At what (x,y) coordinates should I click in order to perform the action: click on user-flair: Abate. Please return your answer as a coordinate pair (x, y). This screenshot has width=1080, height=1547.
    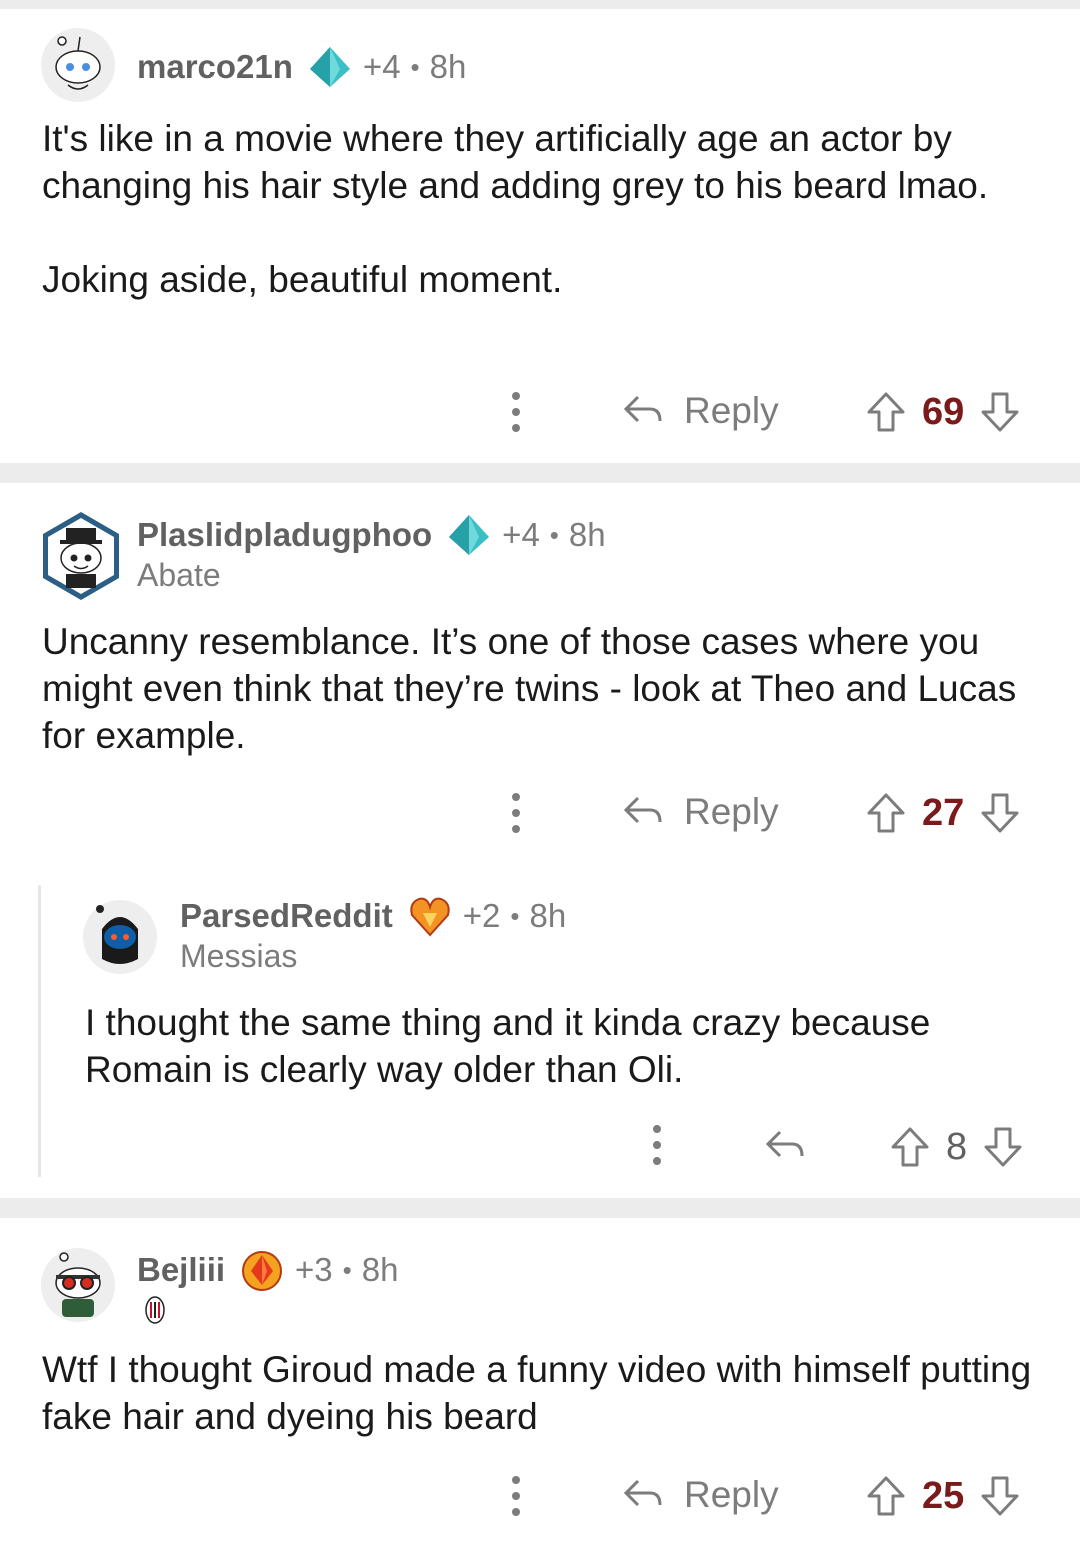
    Looking at the image, I should click on (179, 575).